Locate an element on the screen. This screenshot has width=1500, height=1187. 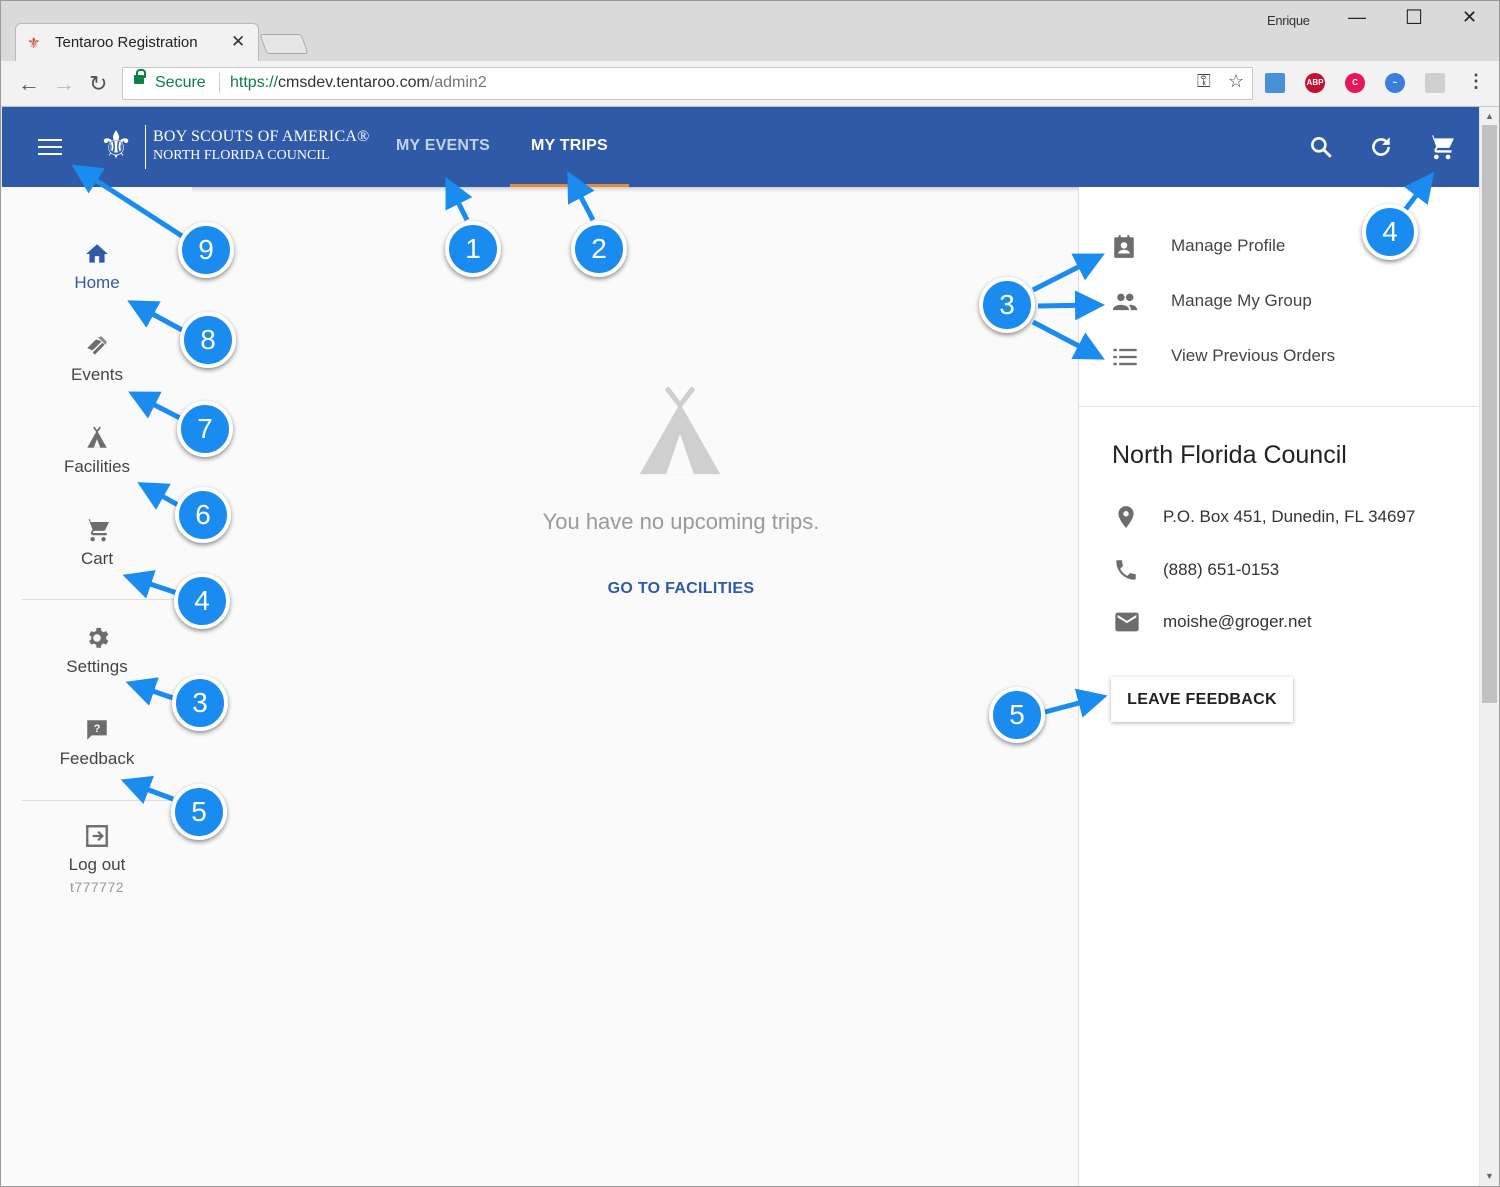
callout-badge: 8 is located at coordinates (208, 340).